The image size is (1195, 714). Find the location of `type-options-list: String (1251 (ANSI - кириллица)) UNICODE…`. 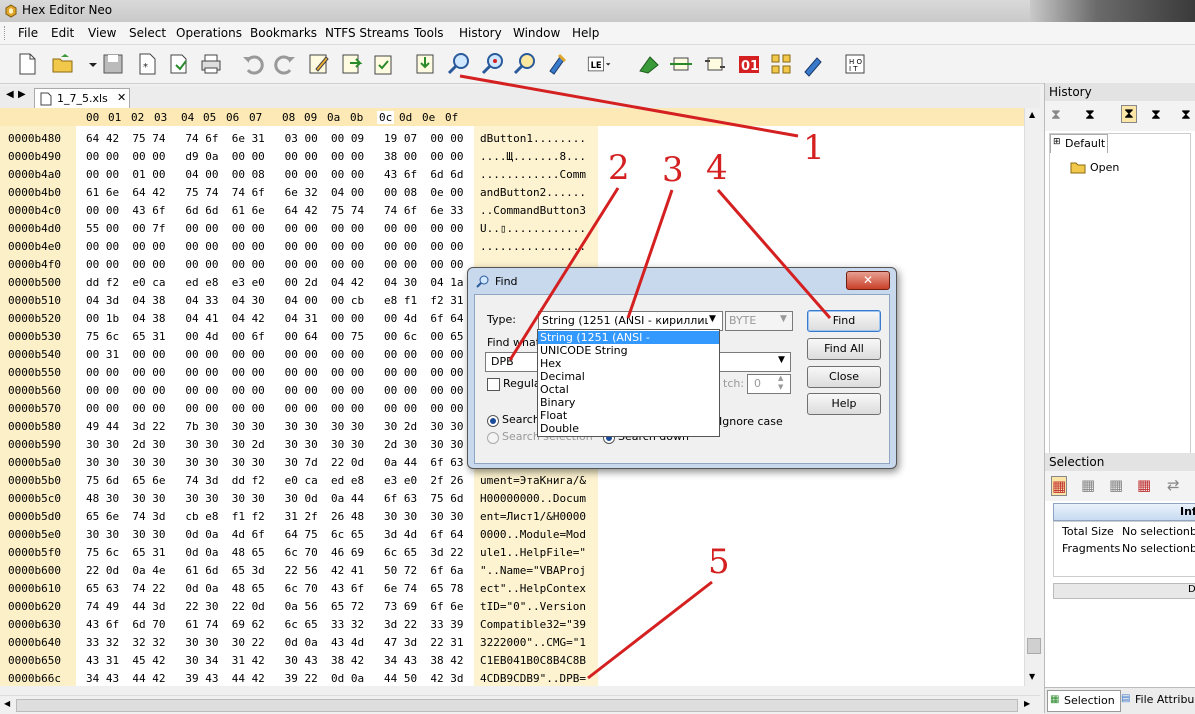

type-options-list: String (1251 (ANSI - кириллица)) UNICODE… is located at coordinates (628, 383).